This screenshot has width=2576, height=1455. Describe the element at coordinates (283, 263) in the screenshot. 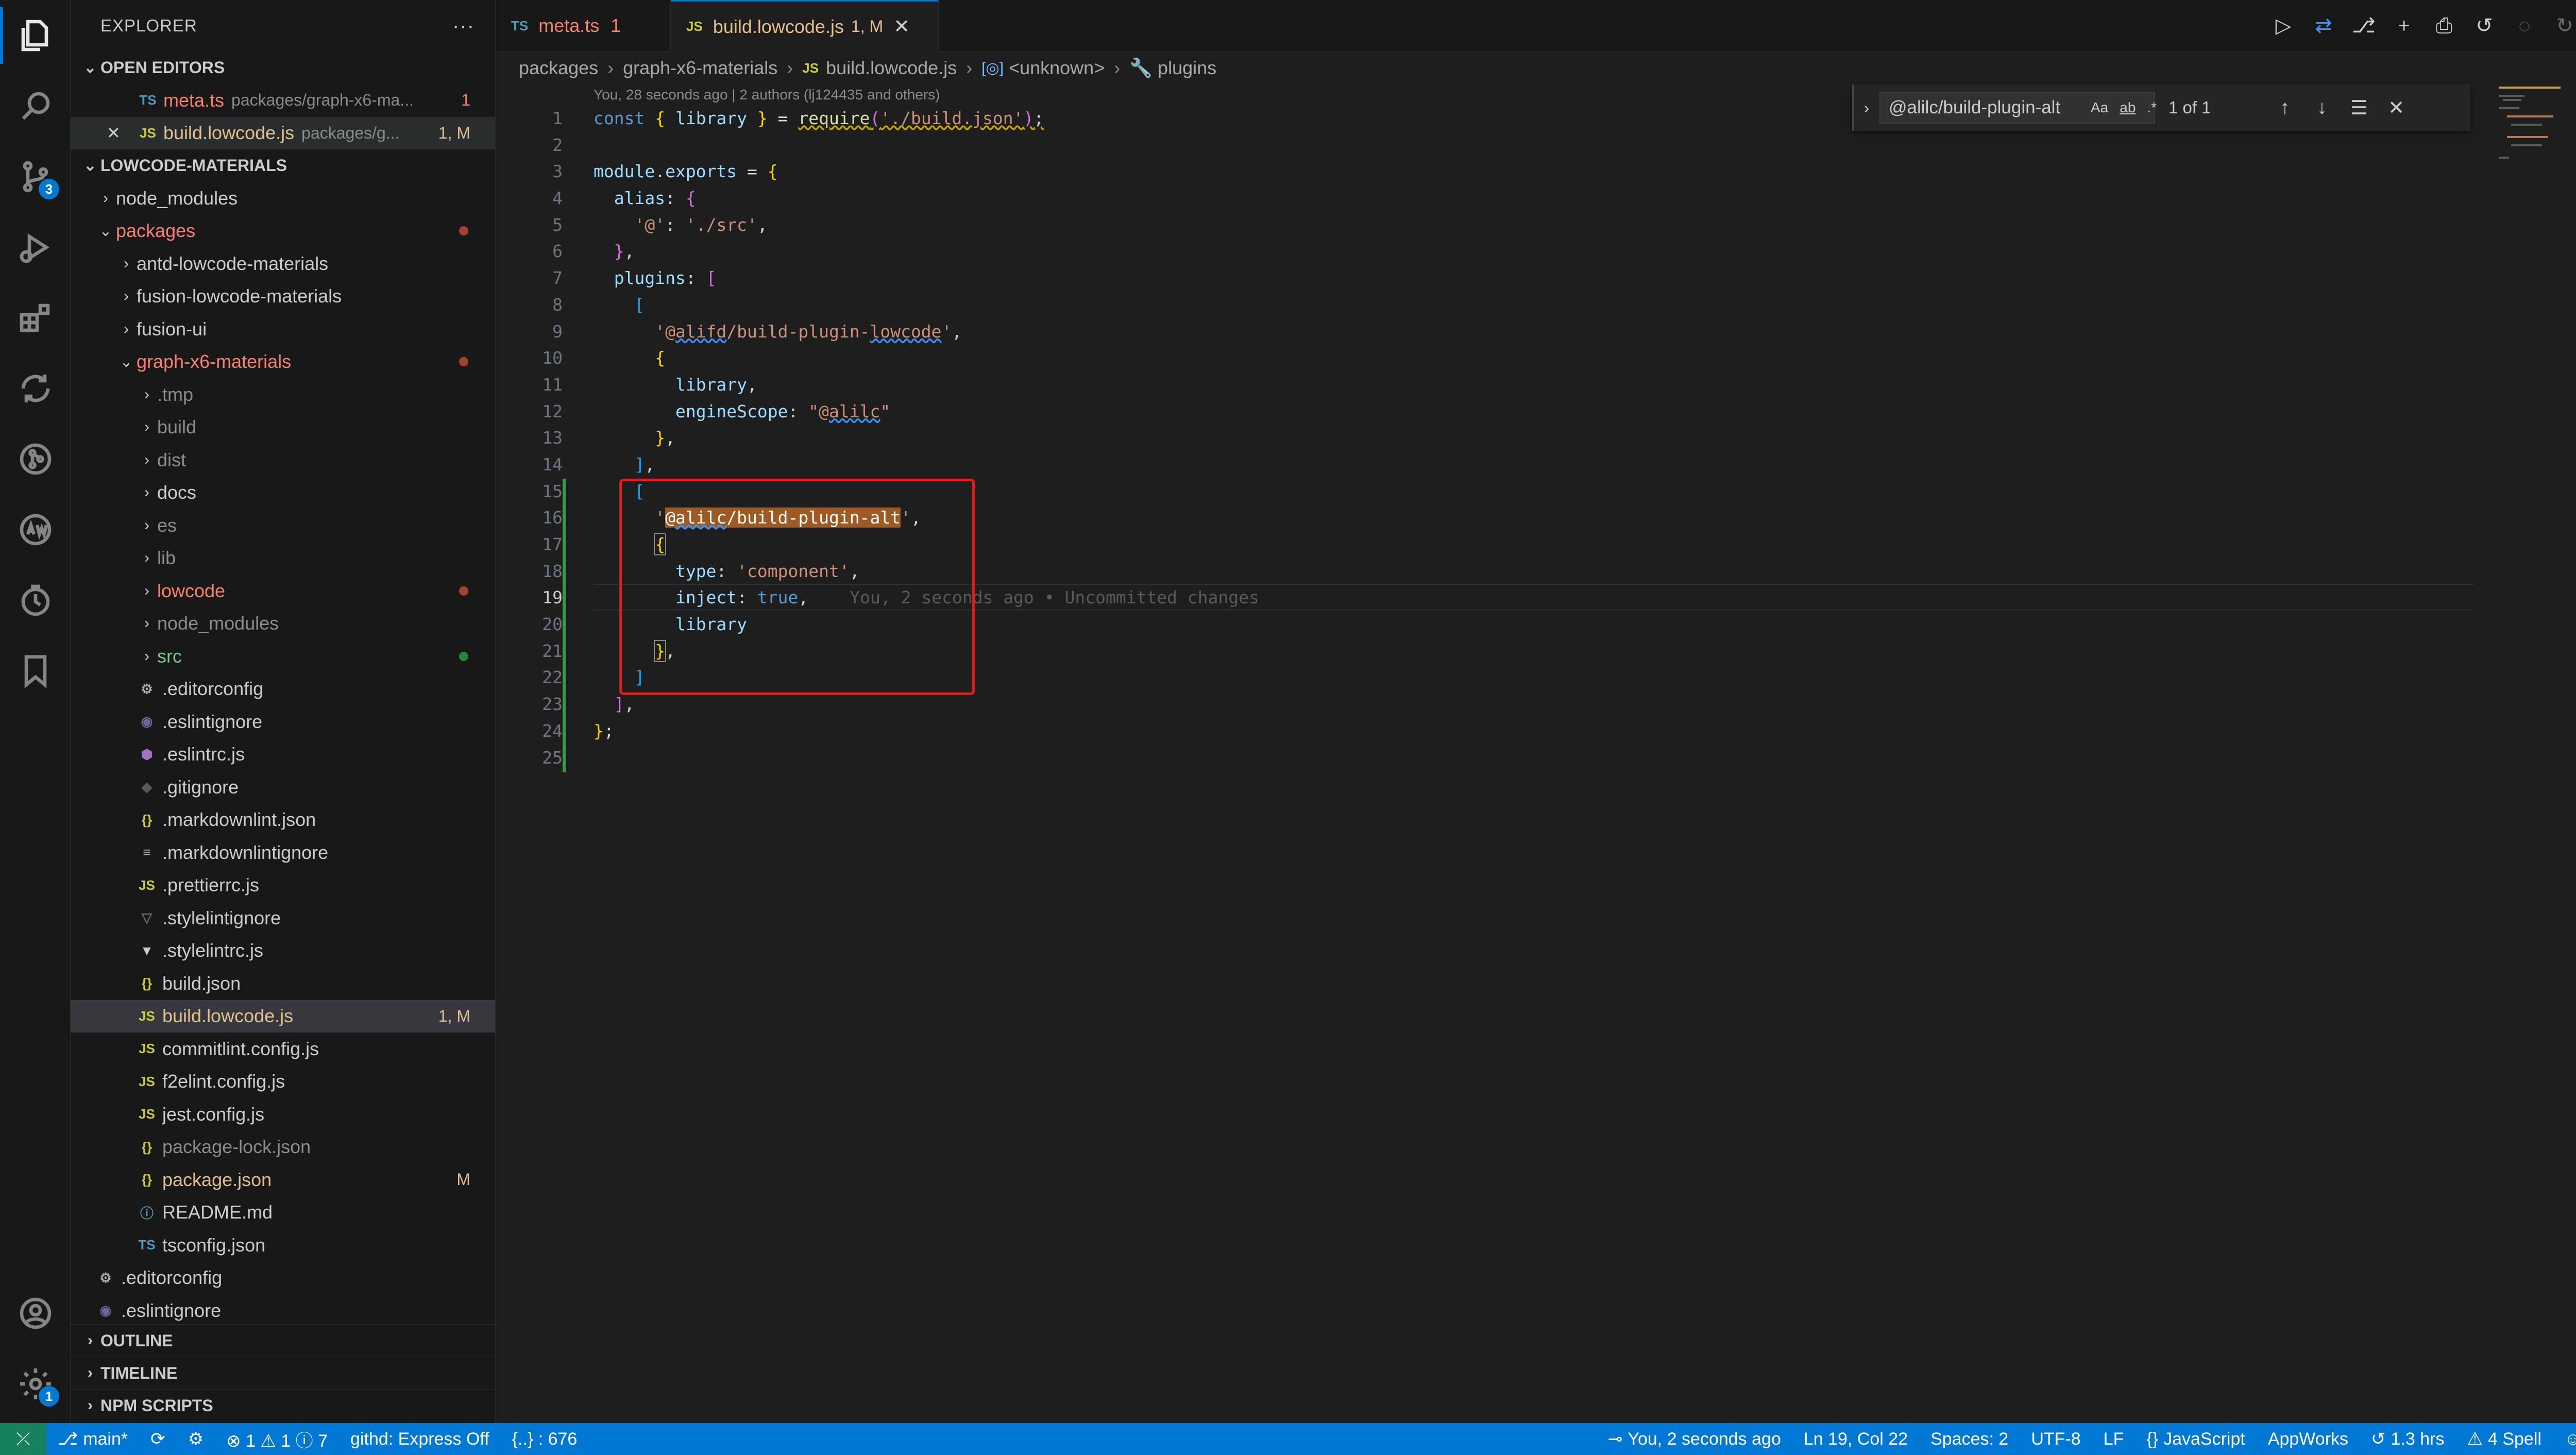

I see `folder-item: › antd-lowcode-materials` at that location.